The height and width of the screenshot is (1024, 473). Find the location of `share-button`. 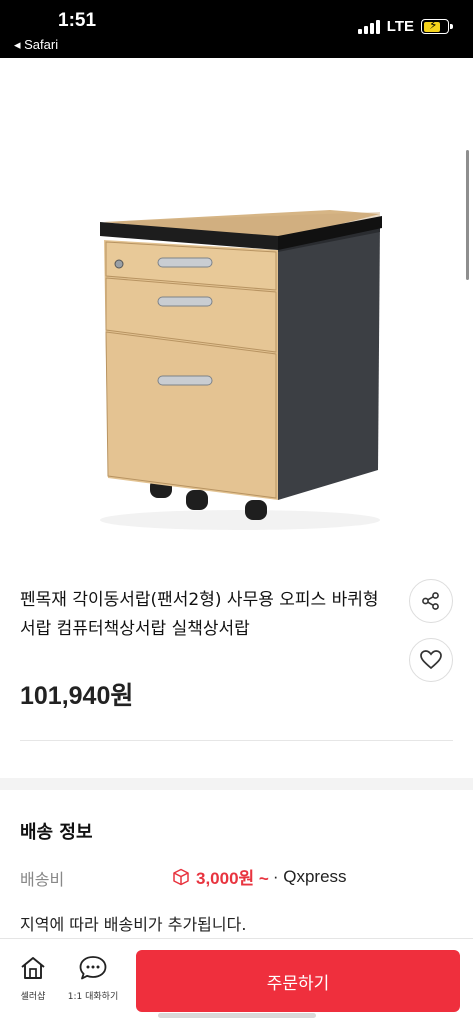

share-button is located at coordinates (431, 601).